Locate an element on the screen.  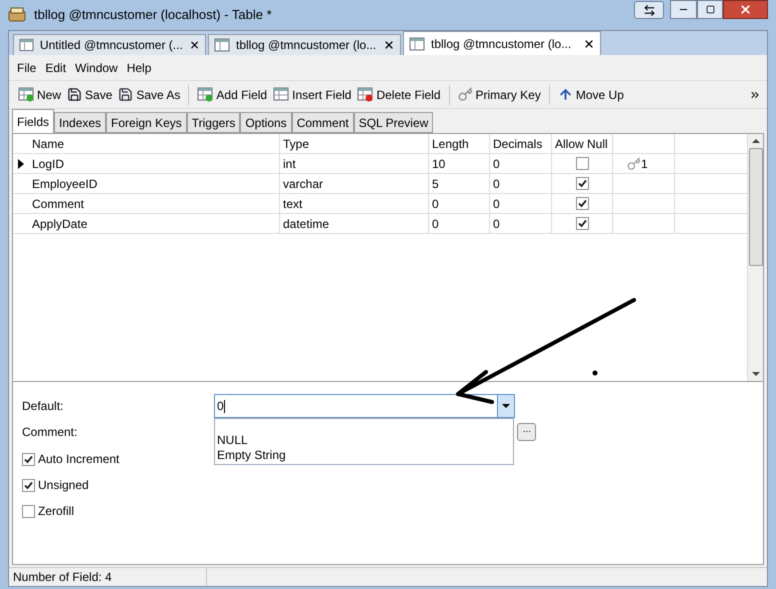
tab: Triggers is located at coordinates (213, 122).